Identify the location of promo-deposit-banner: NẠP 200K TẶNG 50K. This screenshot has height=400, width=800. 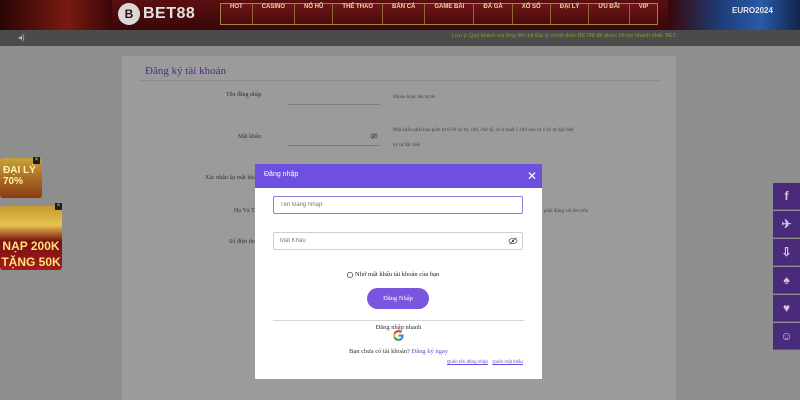
(31, 238).